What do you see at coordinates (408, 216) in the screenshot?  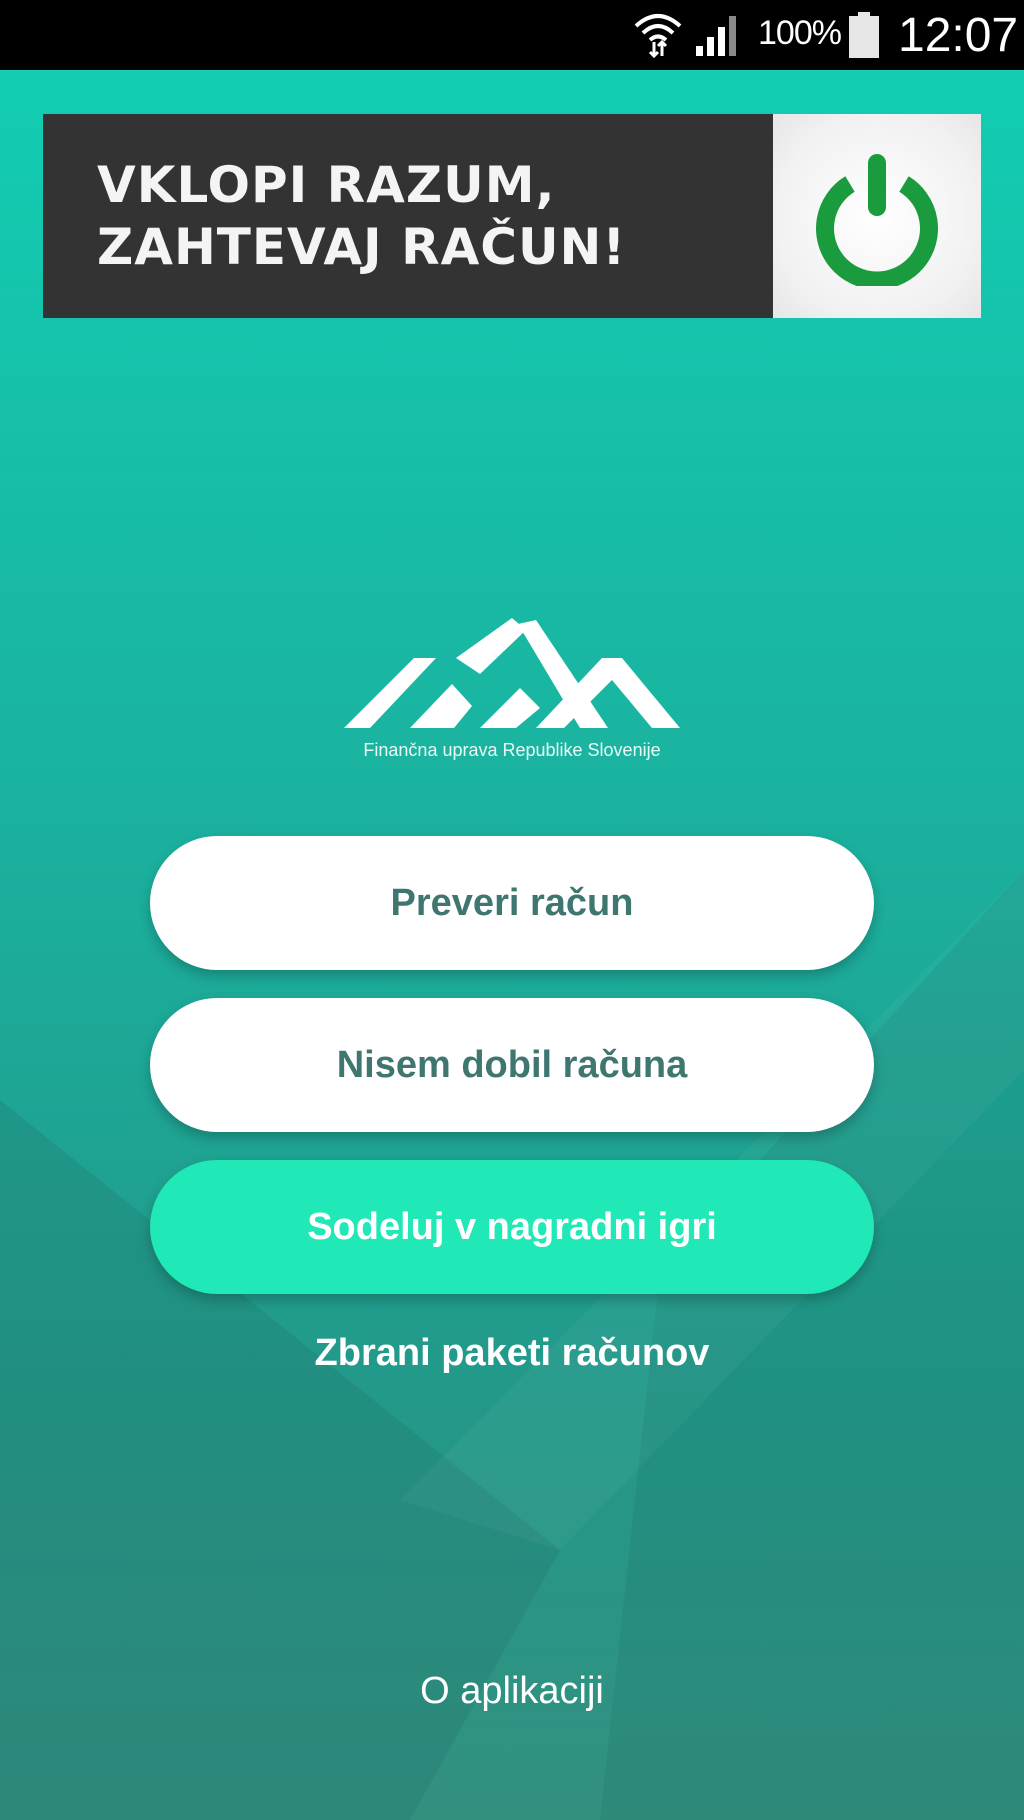 I see `banner-text-area: VKLOPI RAZUM, ZAHTEVAJ RAČUN!` at bounding box center [408, 216].